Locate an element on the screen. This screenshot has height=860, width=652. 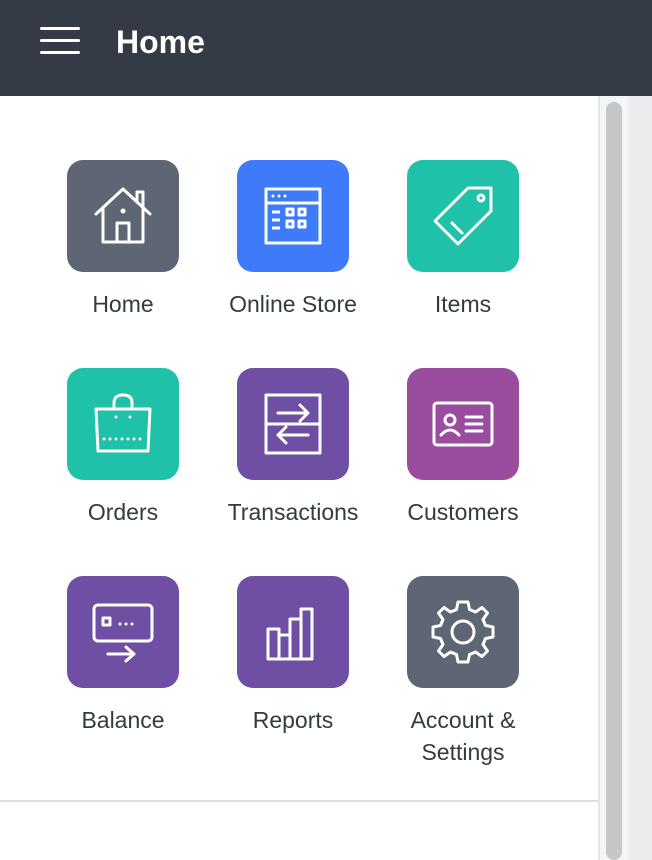
house-icon is located at coordinates (123, 216).